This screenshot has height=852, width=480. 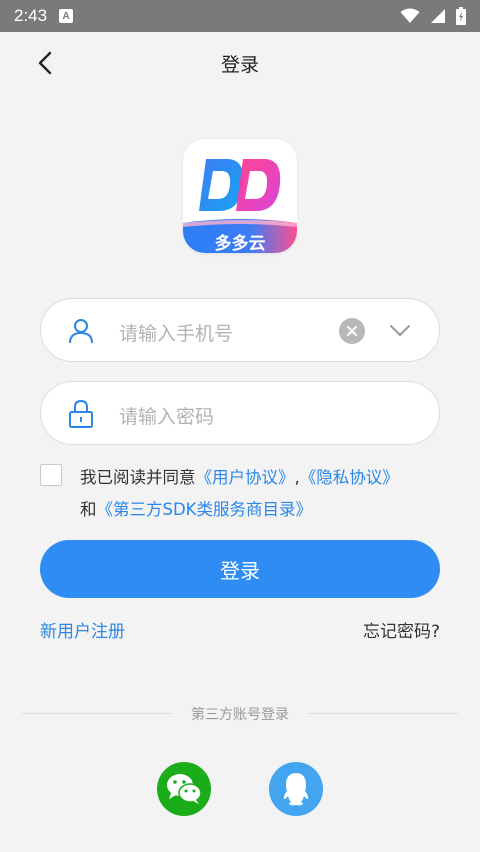 I want to click on top-nav-bar: 登录, so click(x=240, y=63).